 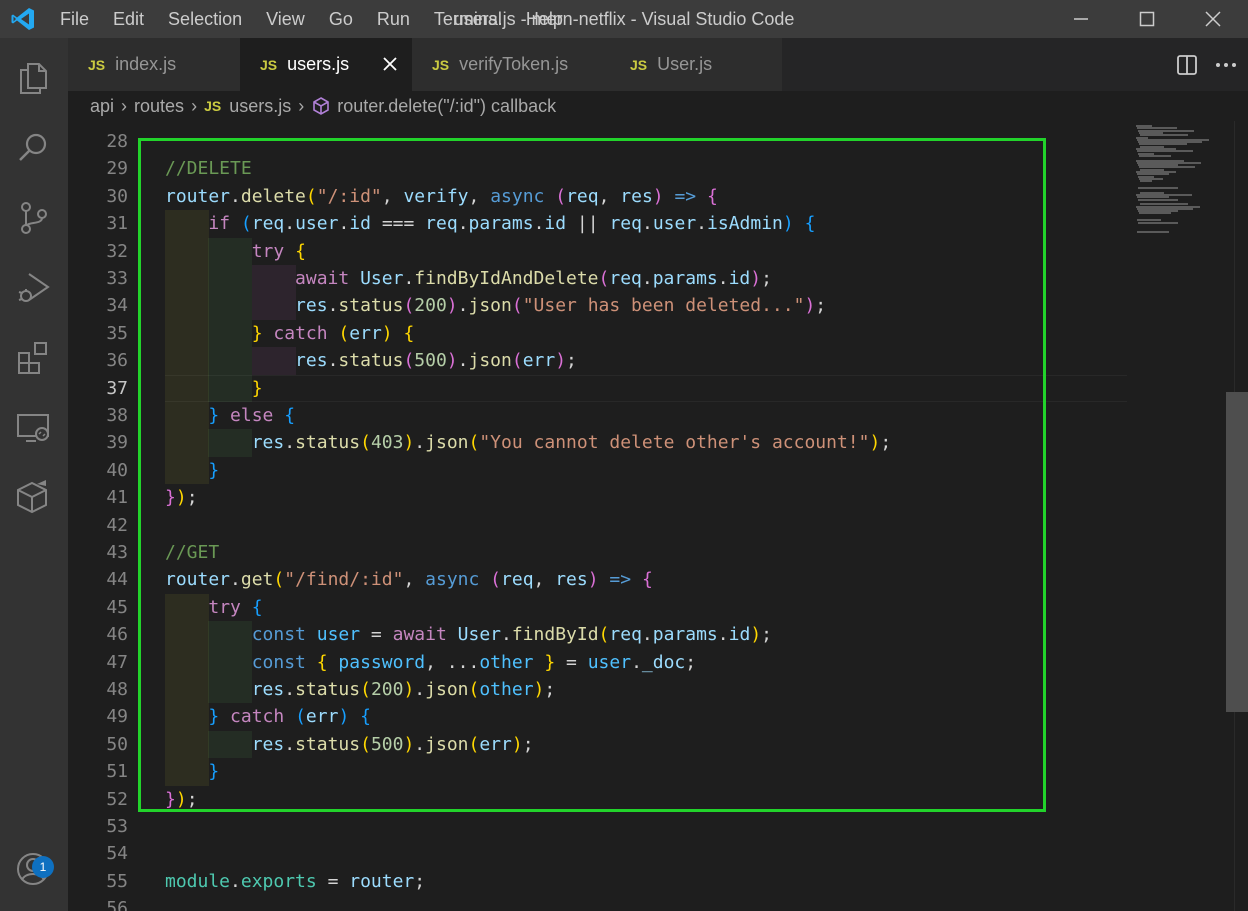 I want to click on line-number: 47, so click(x=117, y=662).